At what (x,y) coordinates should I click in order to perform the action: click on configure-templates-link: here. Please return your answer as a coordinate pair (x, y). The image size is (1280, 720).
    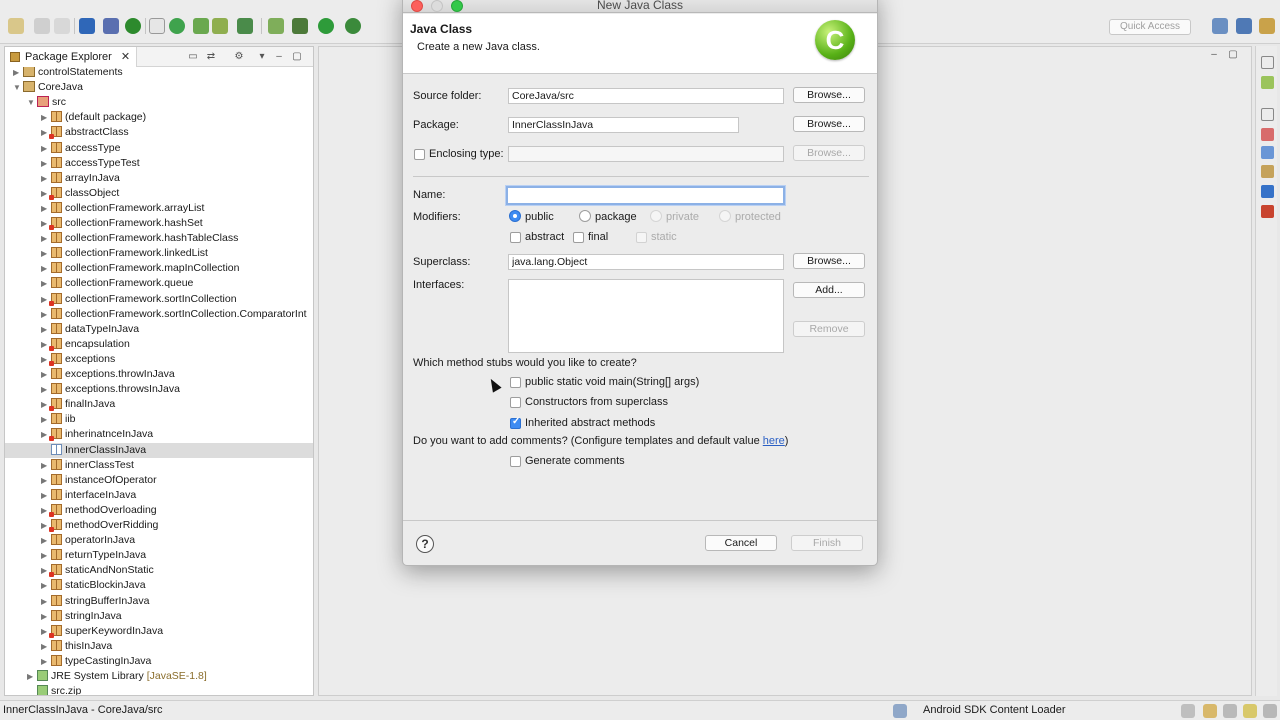
    Looking at the image, I should click on (774, 441).